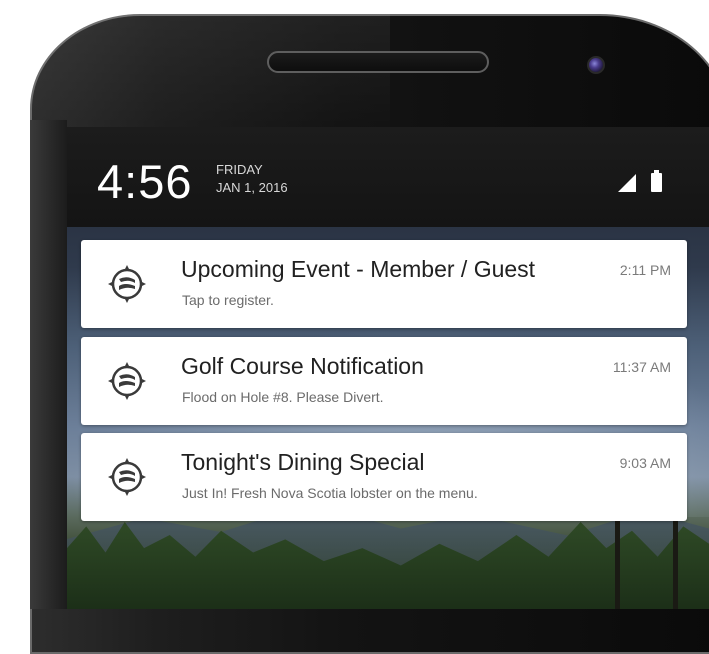 The height and width of the screenshot is (654, 709). I want to click on battery-icon, so click(656, 181).